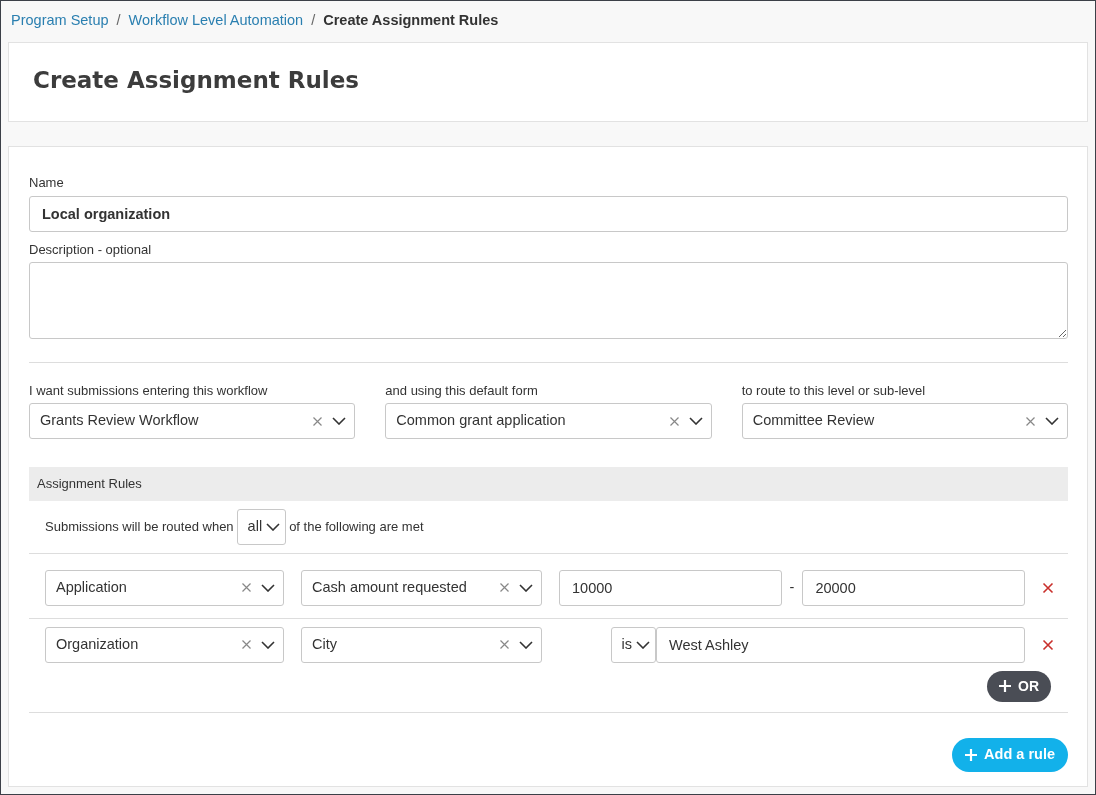 This screenshot has width=1096, height=795. What do you see at coordinates (261, 526) in the screenshot?
I see `match-dropdown: all` at bounding box center [261, 526].